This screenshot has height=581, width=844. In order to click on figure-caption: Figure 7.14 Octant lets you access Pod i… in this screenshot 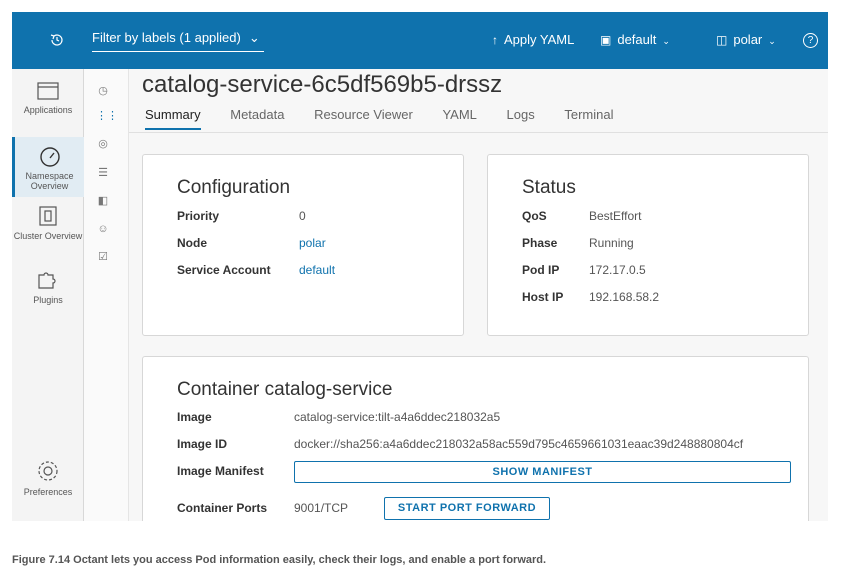, I will do `click(279, 560)`.